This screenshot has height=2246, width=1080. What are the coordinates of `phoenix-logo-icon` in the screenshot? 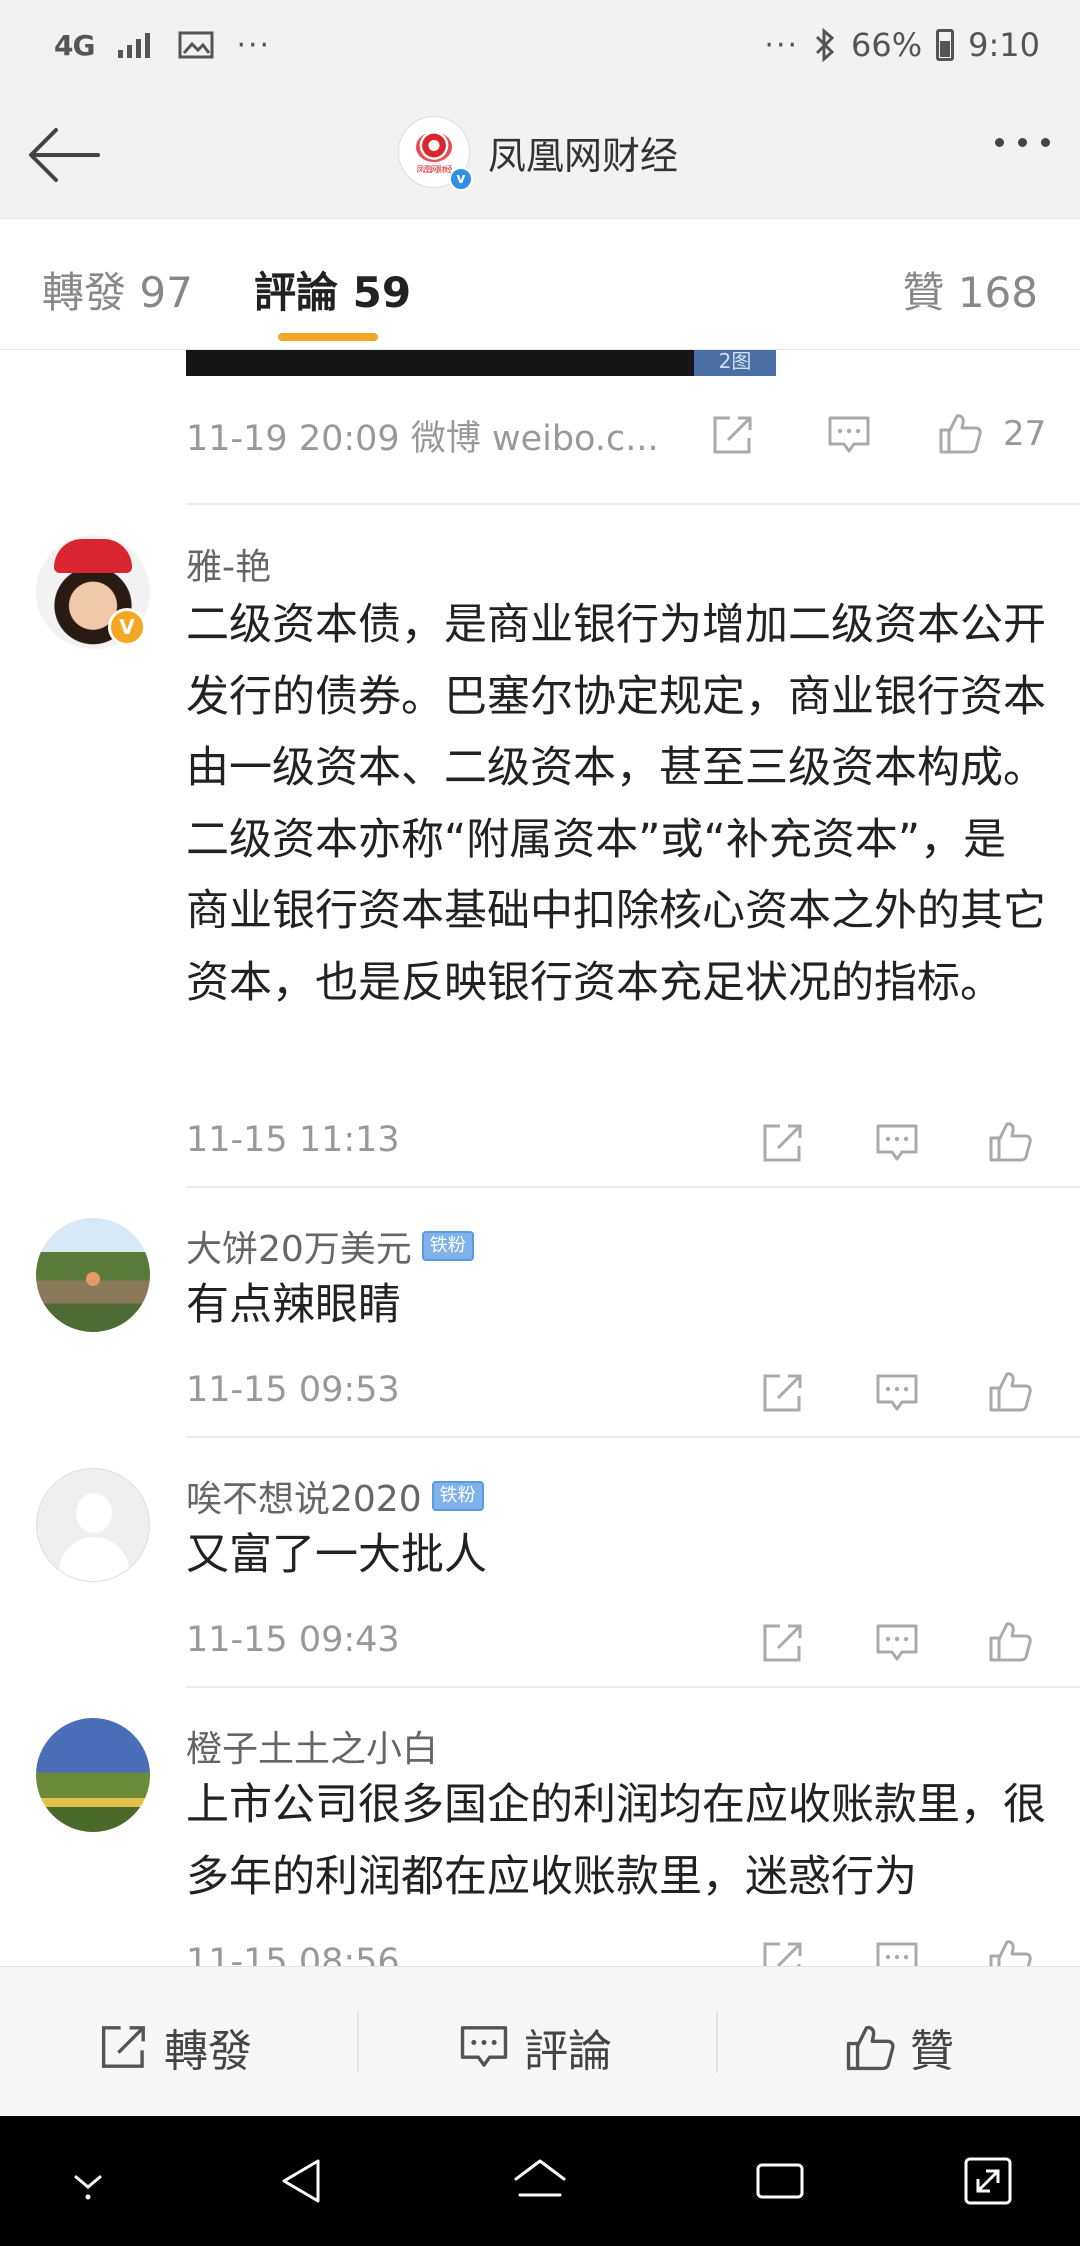 It's located at (434, 147).